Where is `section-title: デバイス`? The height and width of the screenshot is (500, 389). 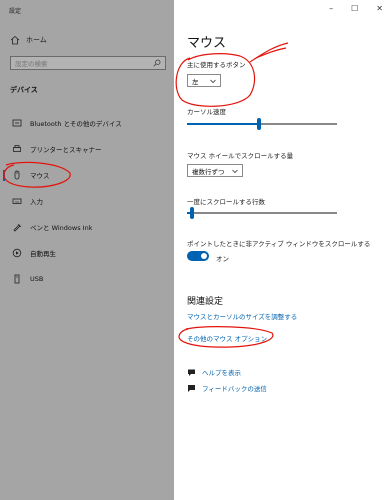 section-title: デバイス is located at coordinates (24, 90).